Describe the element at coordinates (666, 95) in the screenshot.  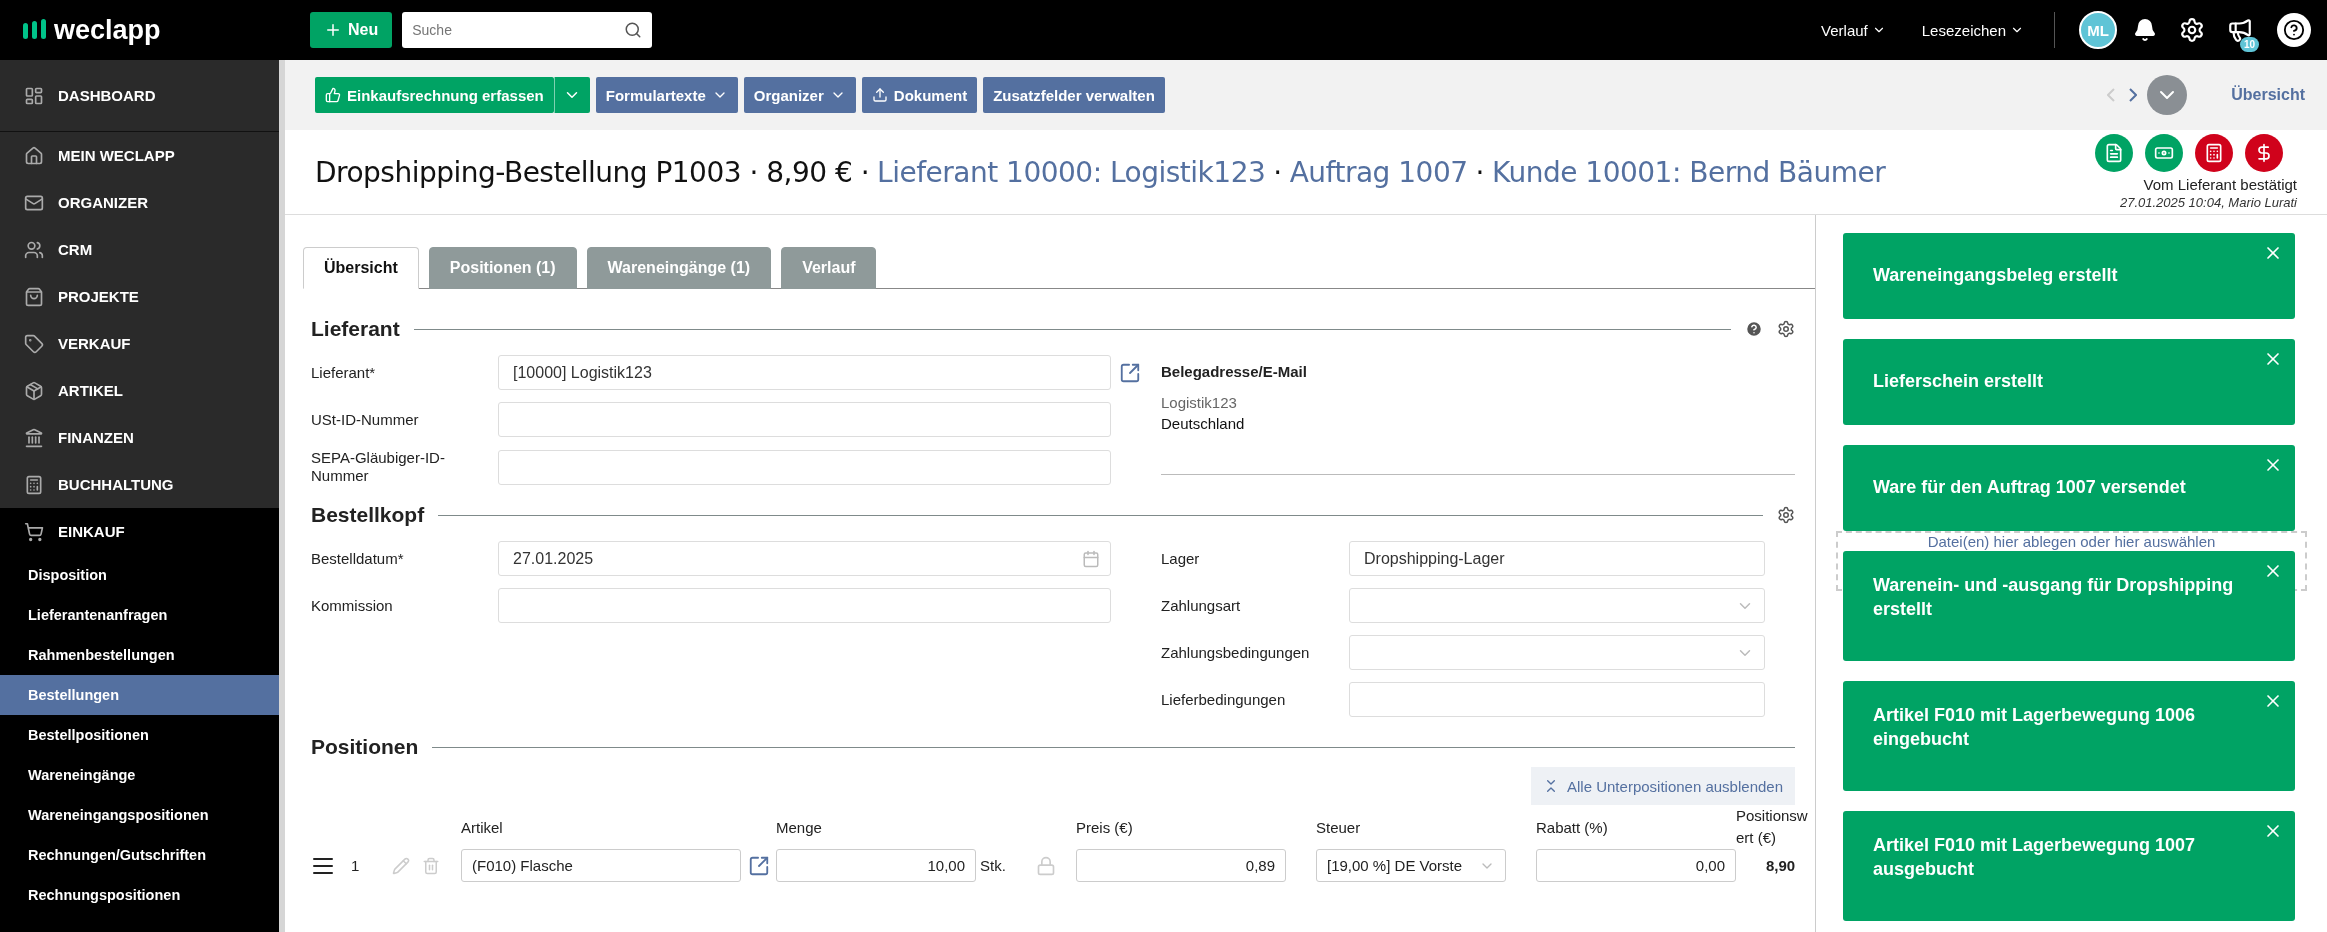
I see `action-button: Formulartexte` at that location.